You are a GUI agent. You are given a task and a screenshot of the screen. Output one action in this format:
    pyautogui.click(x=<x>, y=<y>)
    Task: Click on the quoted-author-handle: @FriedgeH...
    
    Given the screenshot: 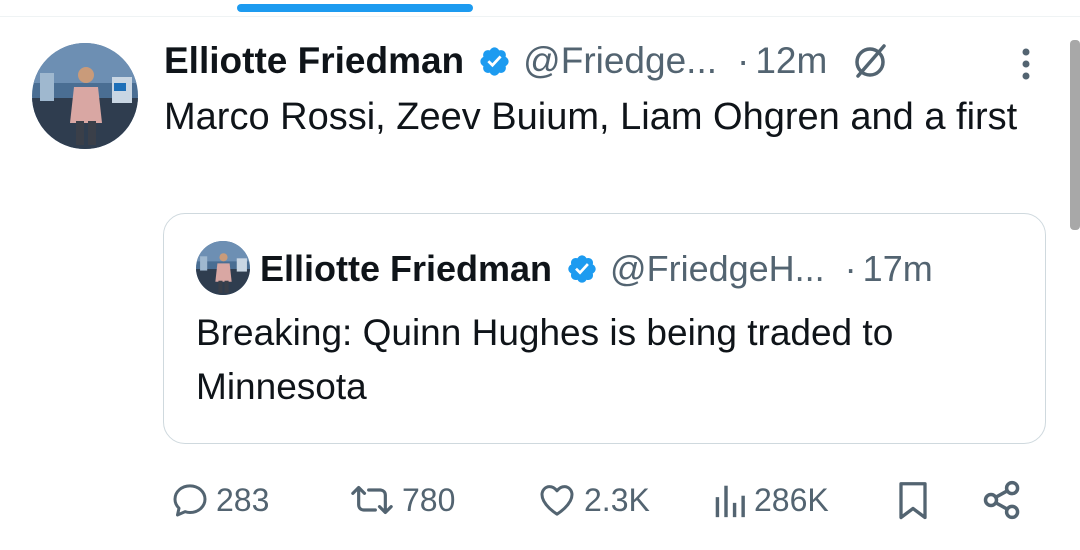 What is the action you would take?
    pyautogui.click(x=717, y=268)
    